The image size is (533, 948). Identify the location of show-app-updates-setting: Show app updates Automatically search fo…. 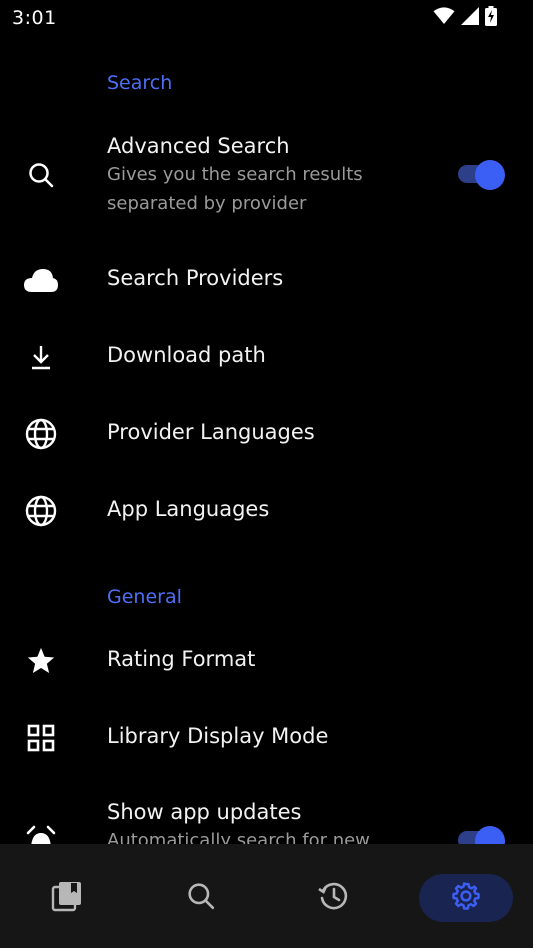
(266, 815).